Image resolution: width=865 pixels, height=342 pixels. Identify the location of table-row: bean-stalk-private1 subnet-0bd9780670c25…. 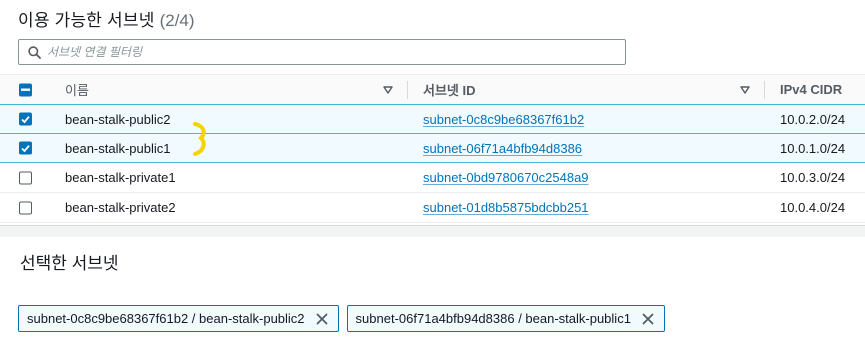
(432, 178).